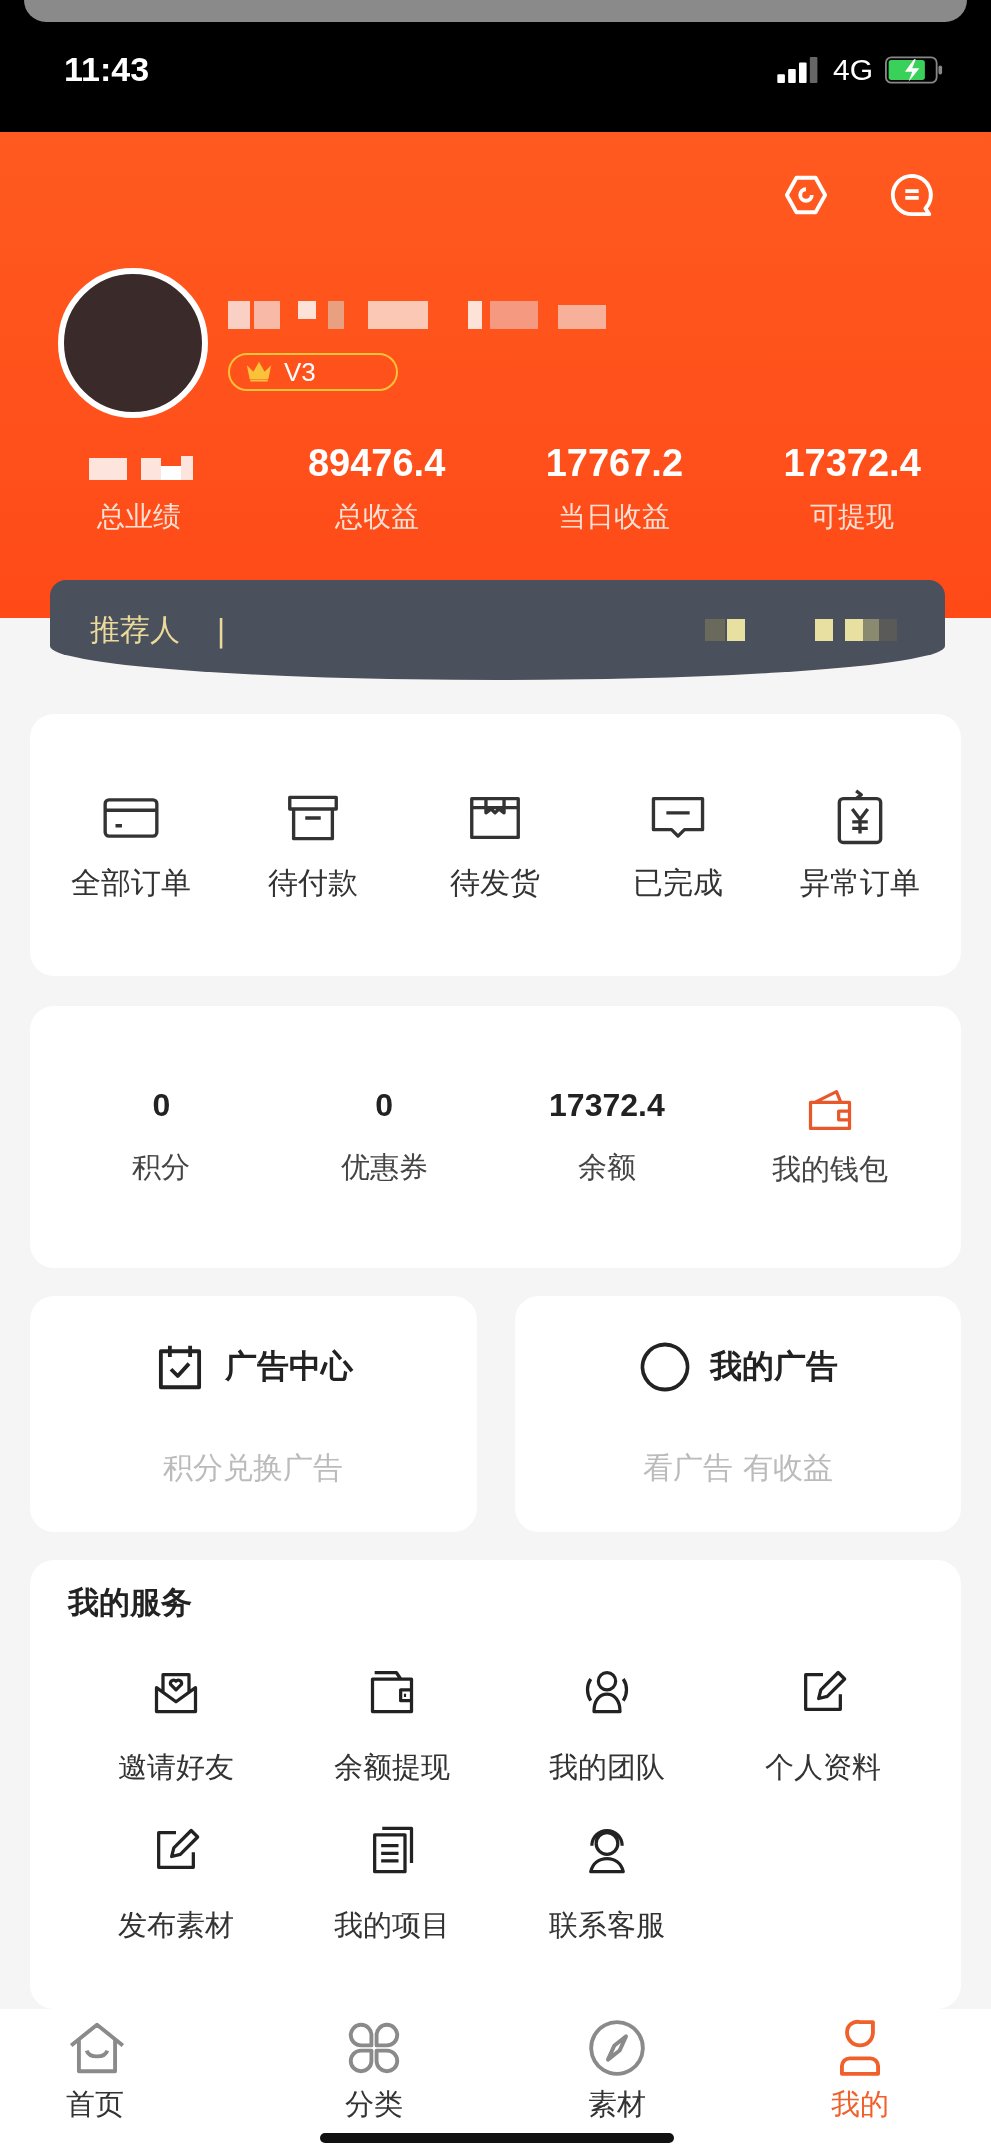  What do you see at coordinates (130, 1602) in the screenshot?
I see `section-title: 我的服务` at bounding box center [130, 1602].